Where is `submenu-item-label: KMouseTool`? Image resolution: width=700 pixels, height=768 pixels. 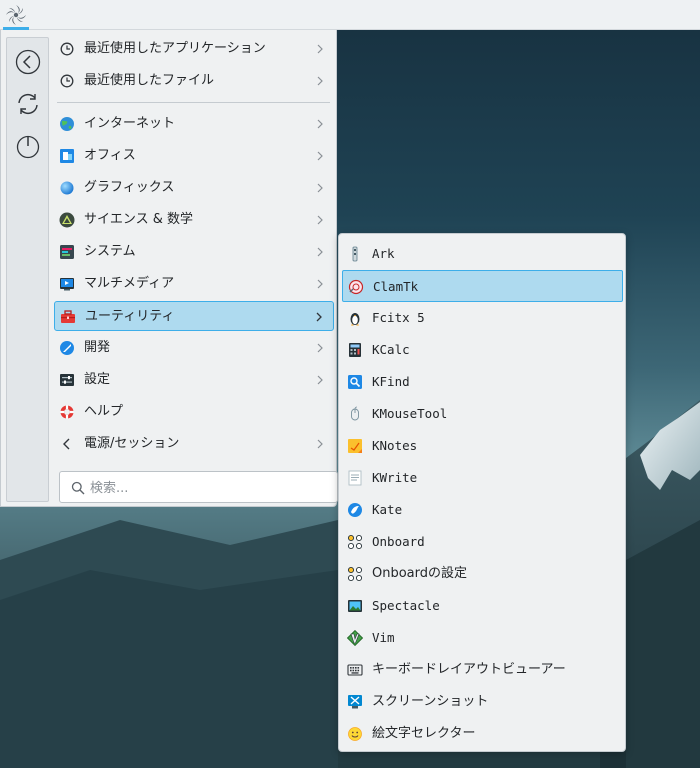 submenu-item-label: KMouseTool is located at coordinates (410, 413).